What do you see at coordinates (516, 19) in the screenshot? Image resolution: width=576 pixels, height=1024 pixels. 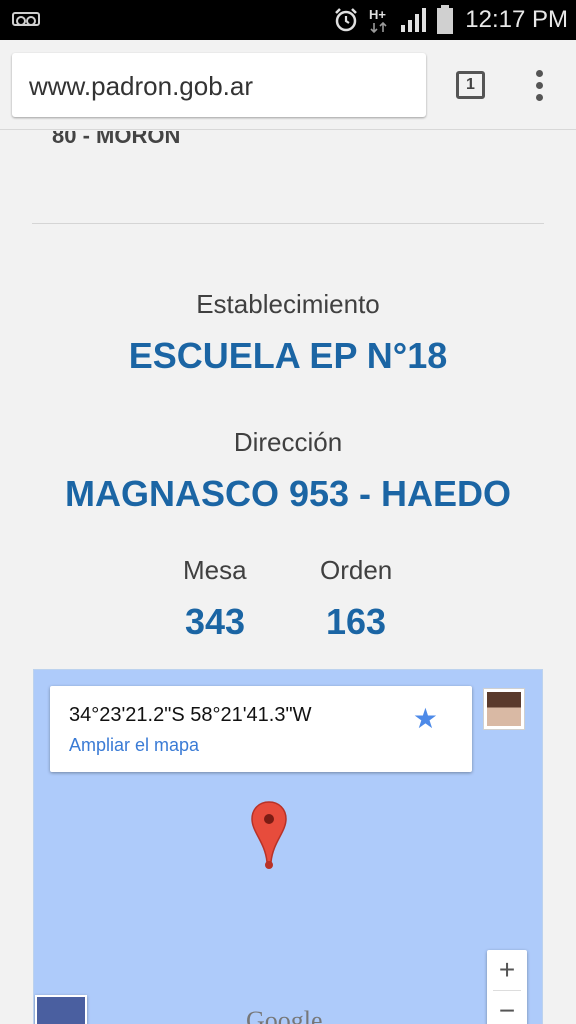 I see `clock: 12:17 PM` at bounding box center [516, 19].